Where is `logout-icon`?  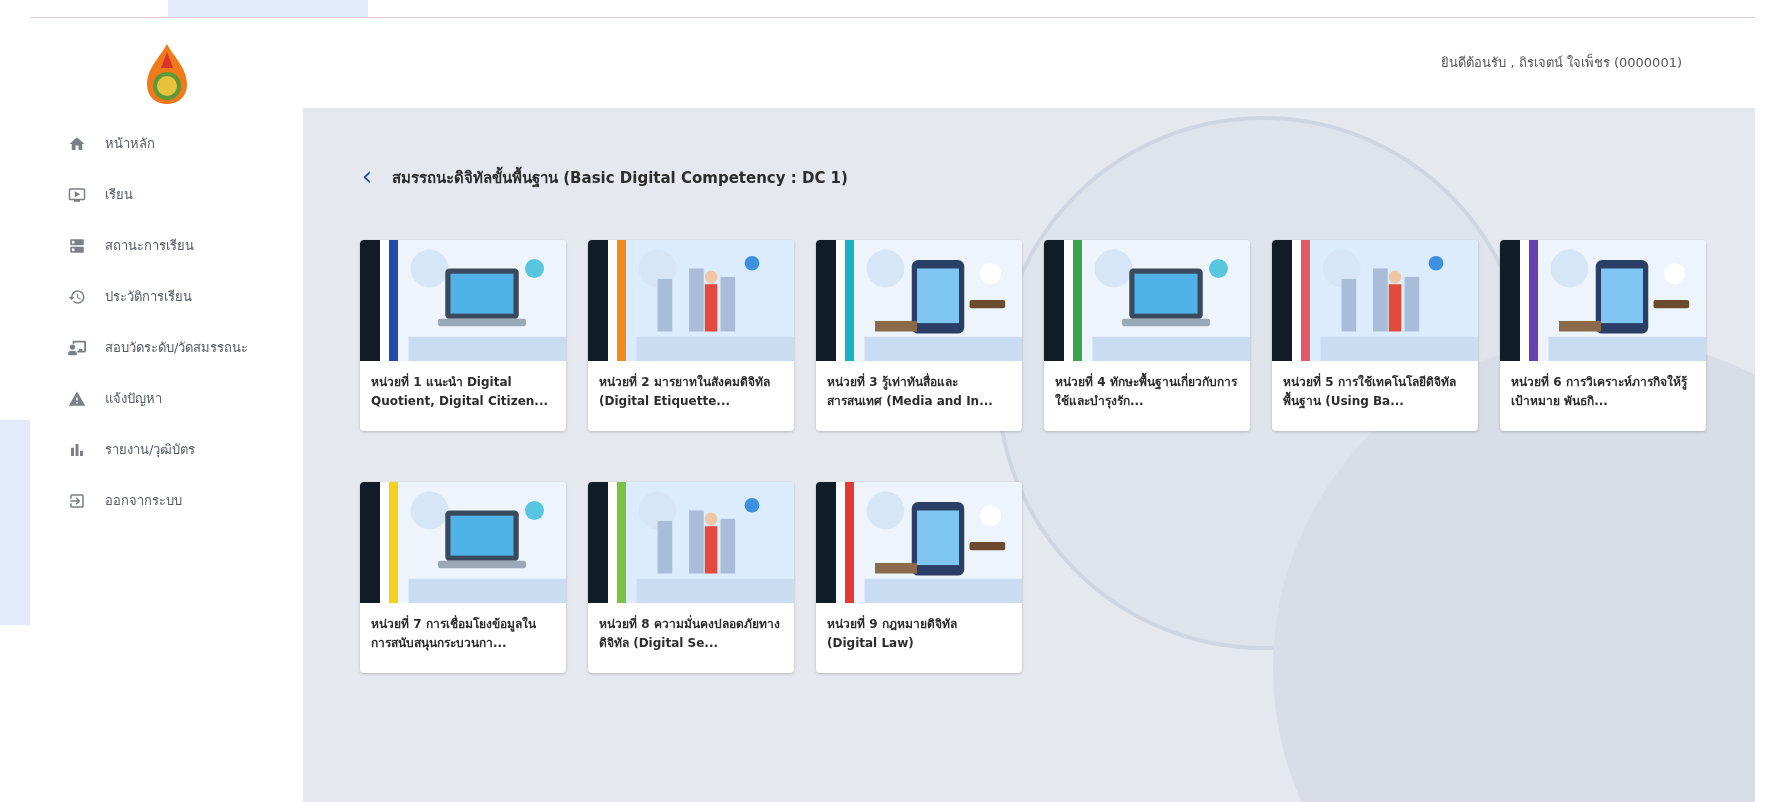
logout-icon is located at coordinates (77, 500).